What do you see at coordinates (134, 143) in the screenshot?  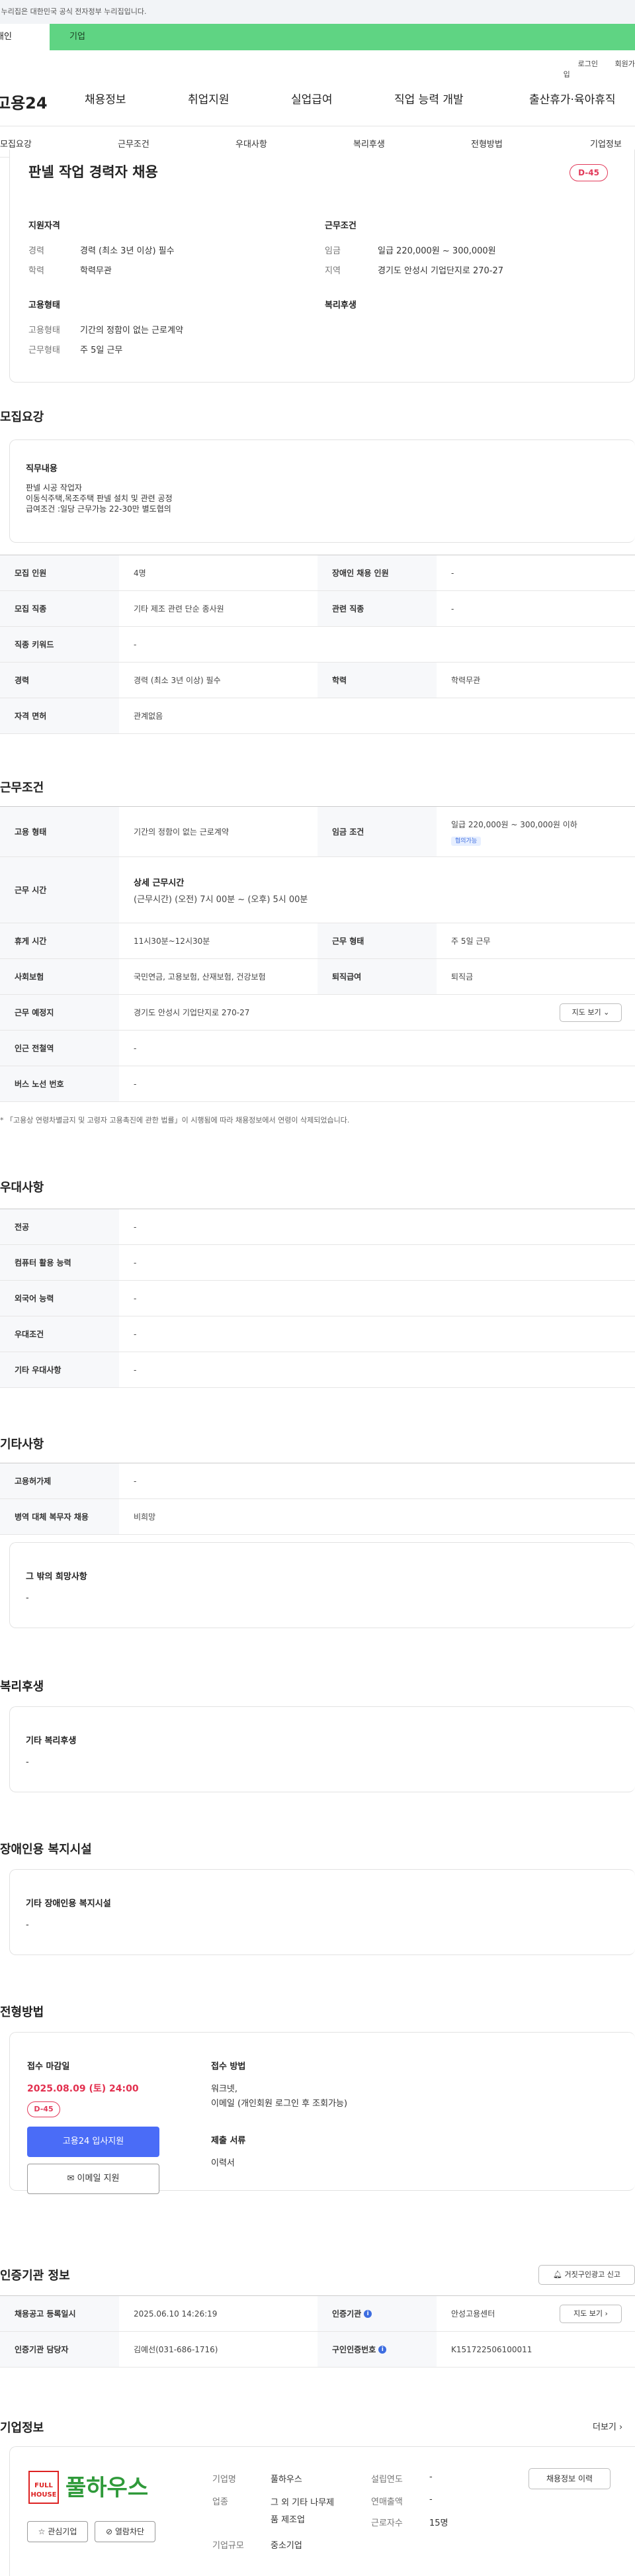 I see `subnav-conditions: 근무조건` at bounding box center [134, 143].